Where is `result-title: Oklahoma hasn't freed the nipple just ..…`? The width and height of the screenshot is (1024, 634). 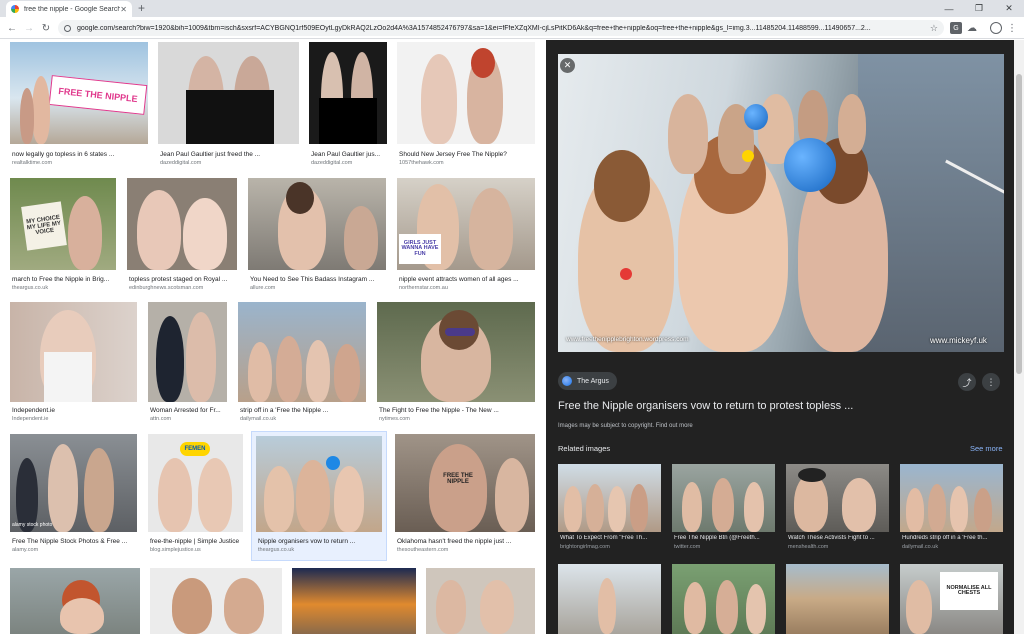
result-title: Oklahoma hasn't freed the nipple just ..… is located at coordinates (465, 541).